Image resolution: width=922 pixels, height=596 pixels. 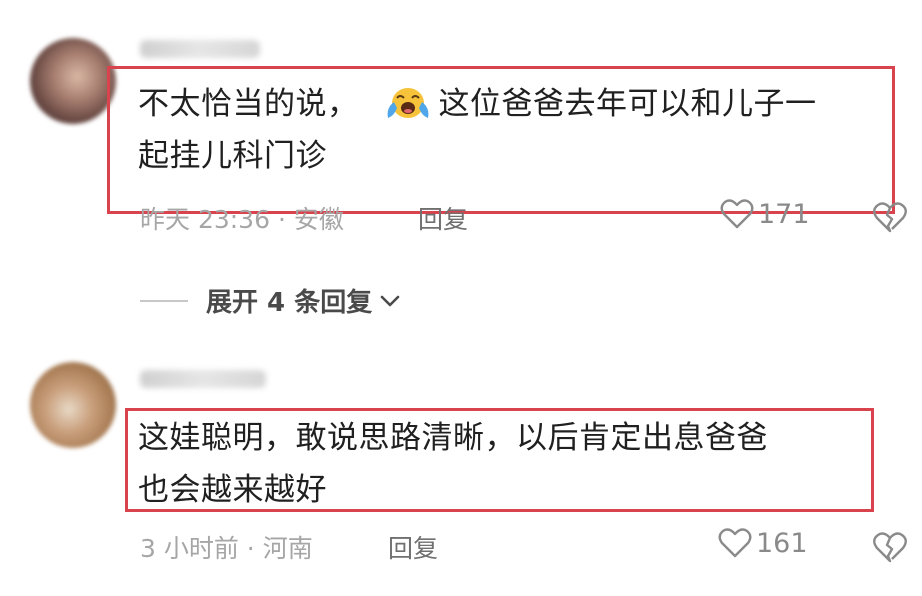 I want to click on chevron-down-icon, so click(x=390, y=300).